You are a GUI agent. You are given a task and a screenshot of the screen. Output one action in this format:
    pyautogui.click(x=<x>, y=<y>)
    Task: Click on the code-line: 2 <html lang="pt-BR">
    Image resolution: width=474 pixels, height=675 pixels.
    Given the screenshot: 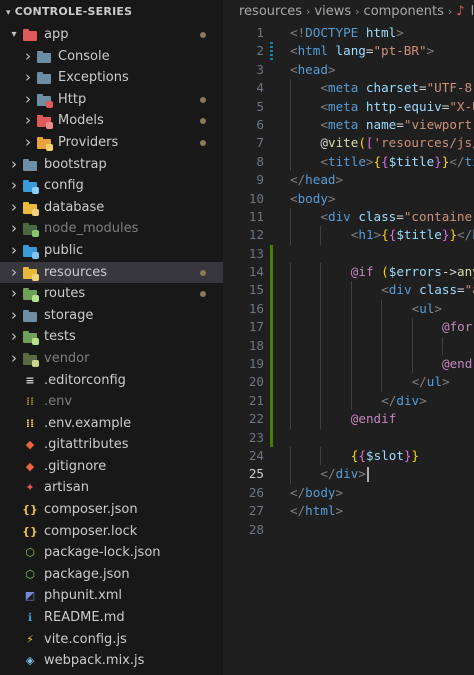 What is the action you would take?
    pyautogui.click(x=348, y=51)
    